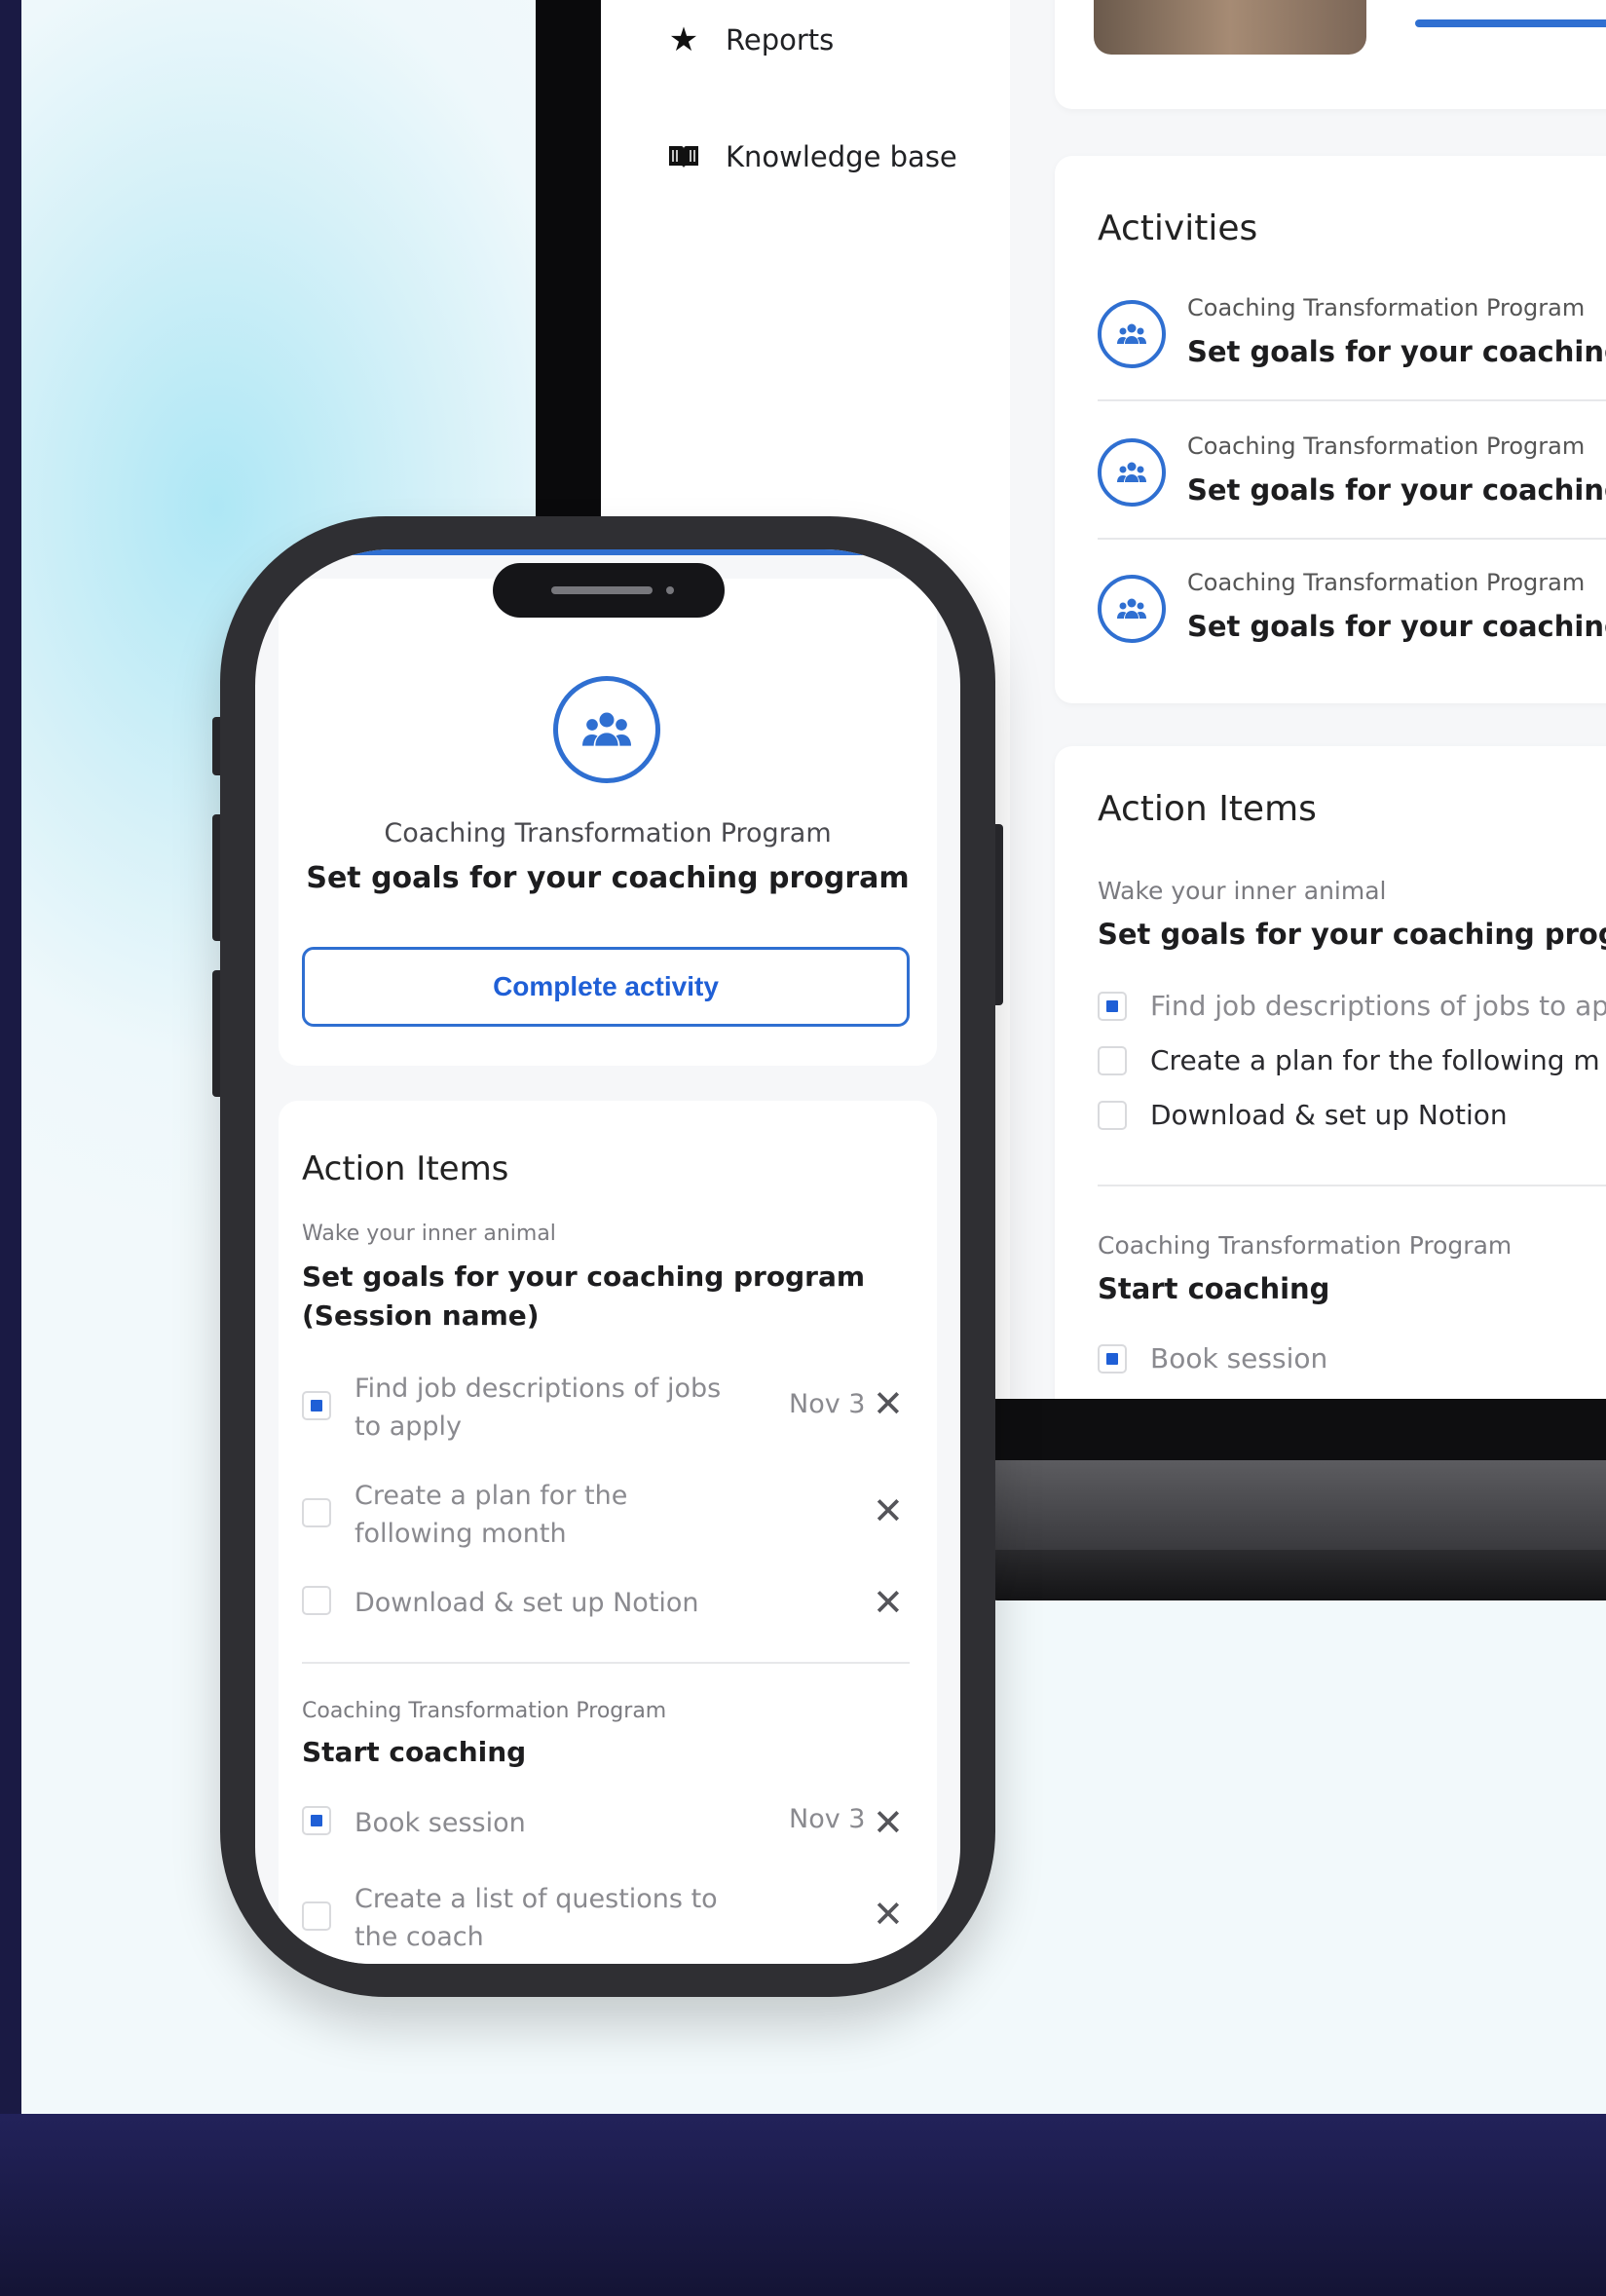 The width and height of the screenshot is (1606, 2296). I want to click on phone-notch, so click(609, 590).